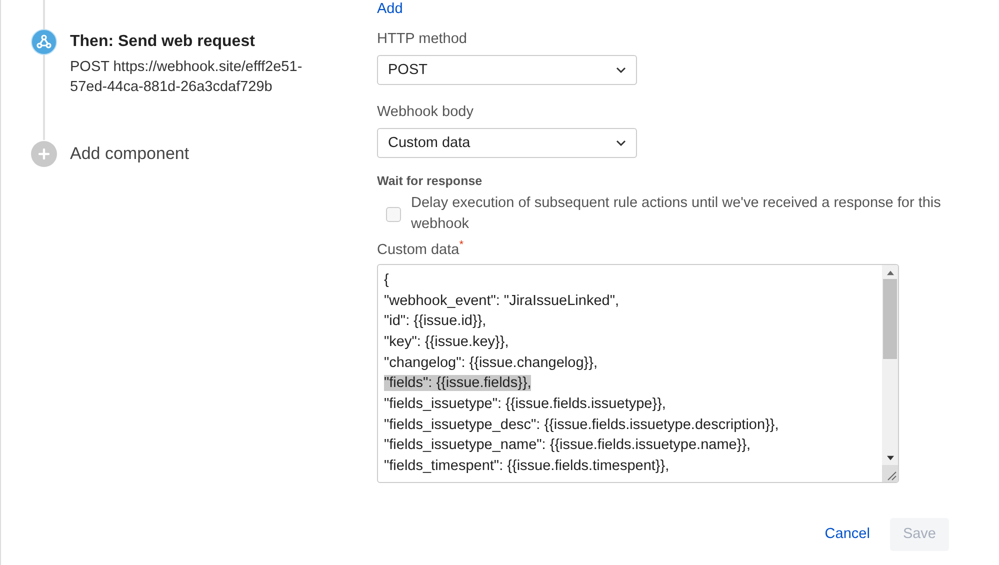  What do you see at coordinates (491, 362) in the screenshot?
I see `code-line: "changelog": {{issue.changelog}},` at bounding box center [491, 362].